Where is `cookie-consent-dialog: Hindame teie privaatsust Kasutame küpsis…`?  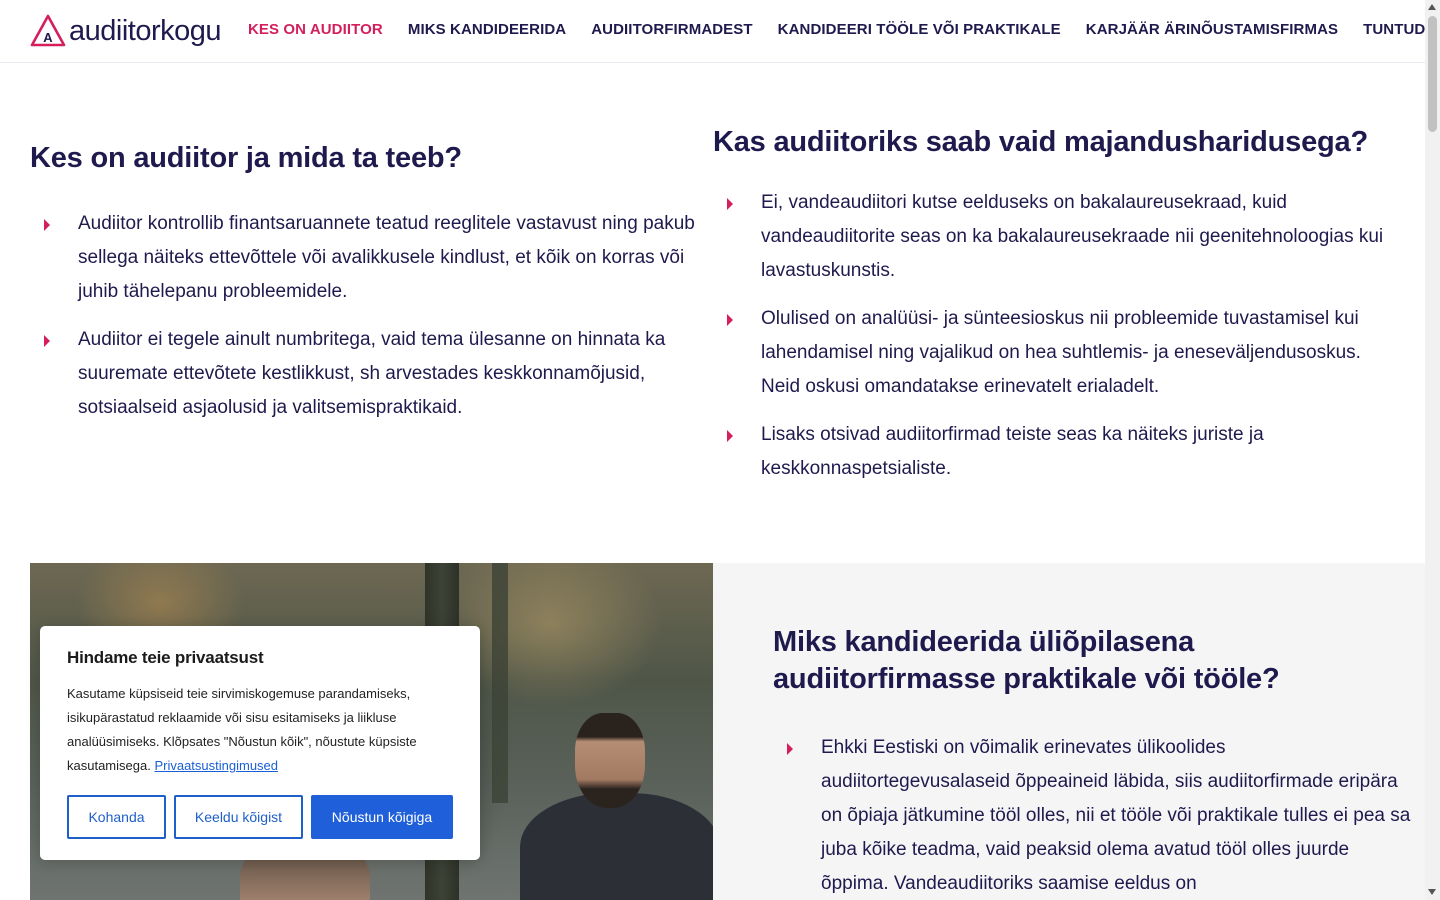
cookie-consent-dialog: Hindame teie privaatsust Kasutame küpsis… is located at coordinates (260, 743).